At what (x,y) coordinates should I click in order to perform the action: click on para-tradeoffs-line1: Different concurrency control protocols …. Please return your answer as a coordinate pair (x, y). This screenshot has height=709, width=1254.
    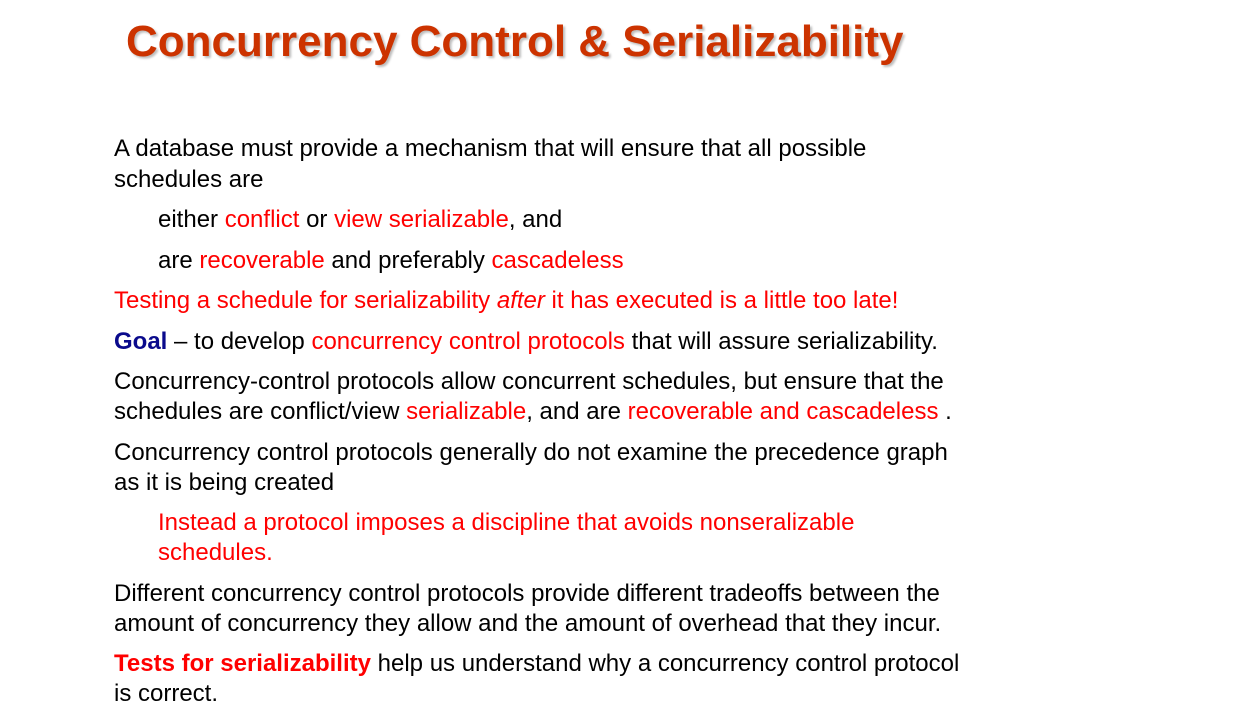
    Looking at the image, I should click on (527, 593).